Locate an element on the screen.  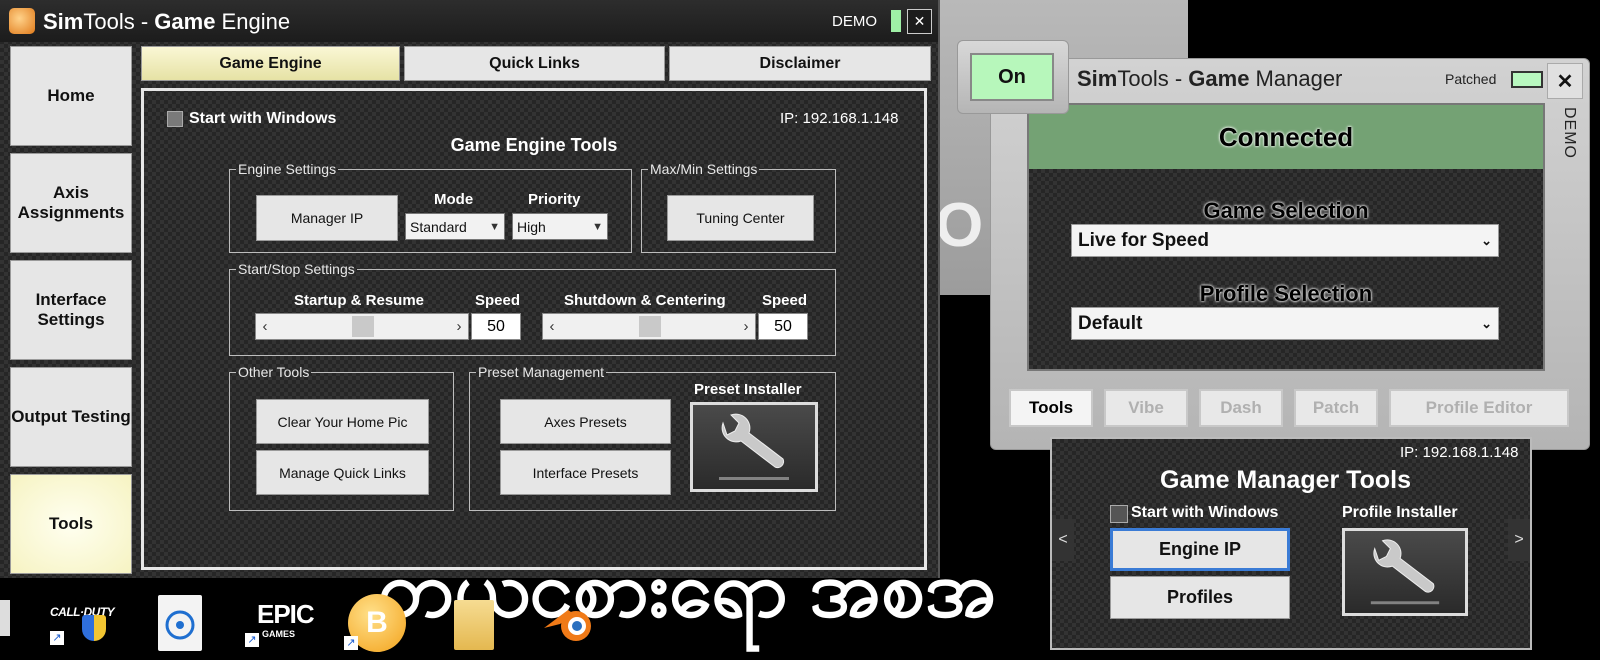
engine-titlebar: SimTools - Game Engine DEMO ✕ is located at coordinates (469, 21).